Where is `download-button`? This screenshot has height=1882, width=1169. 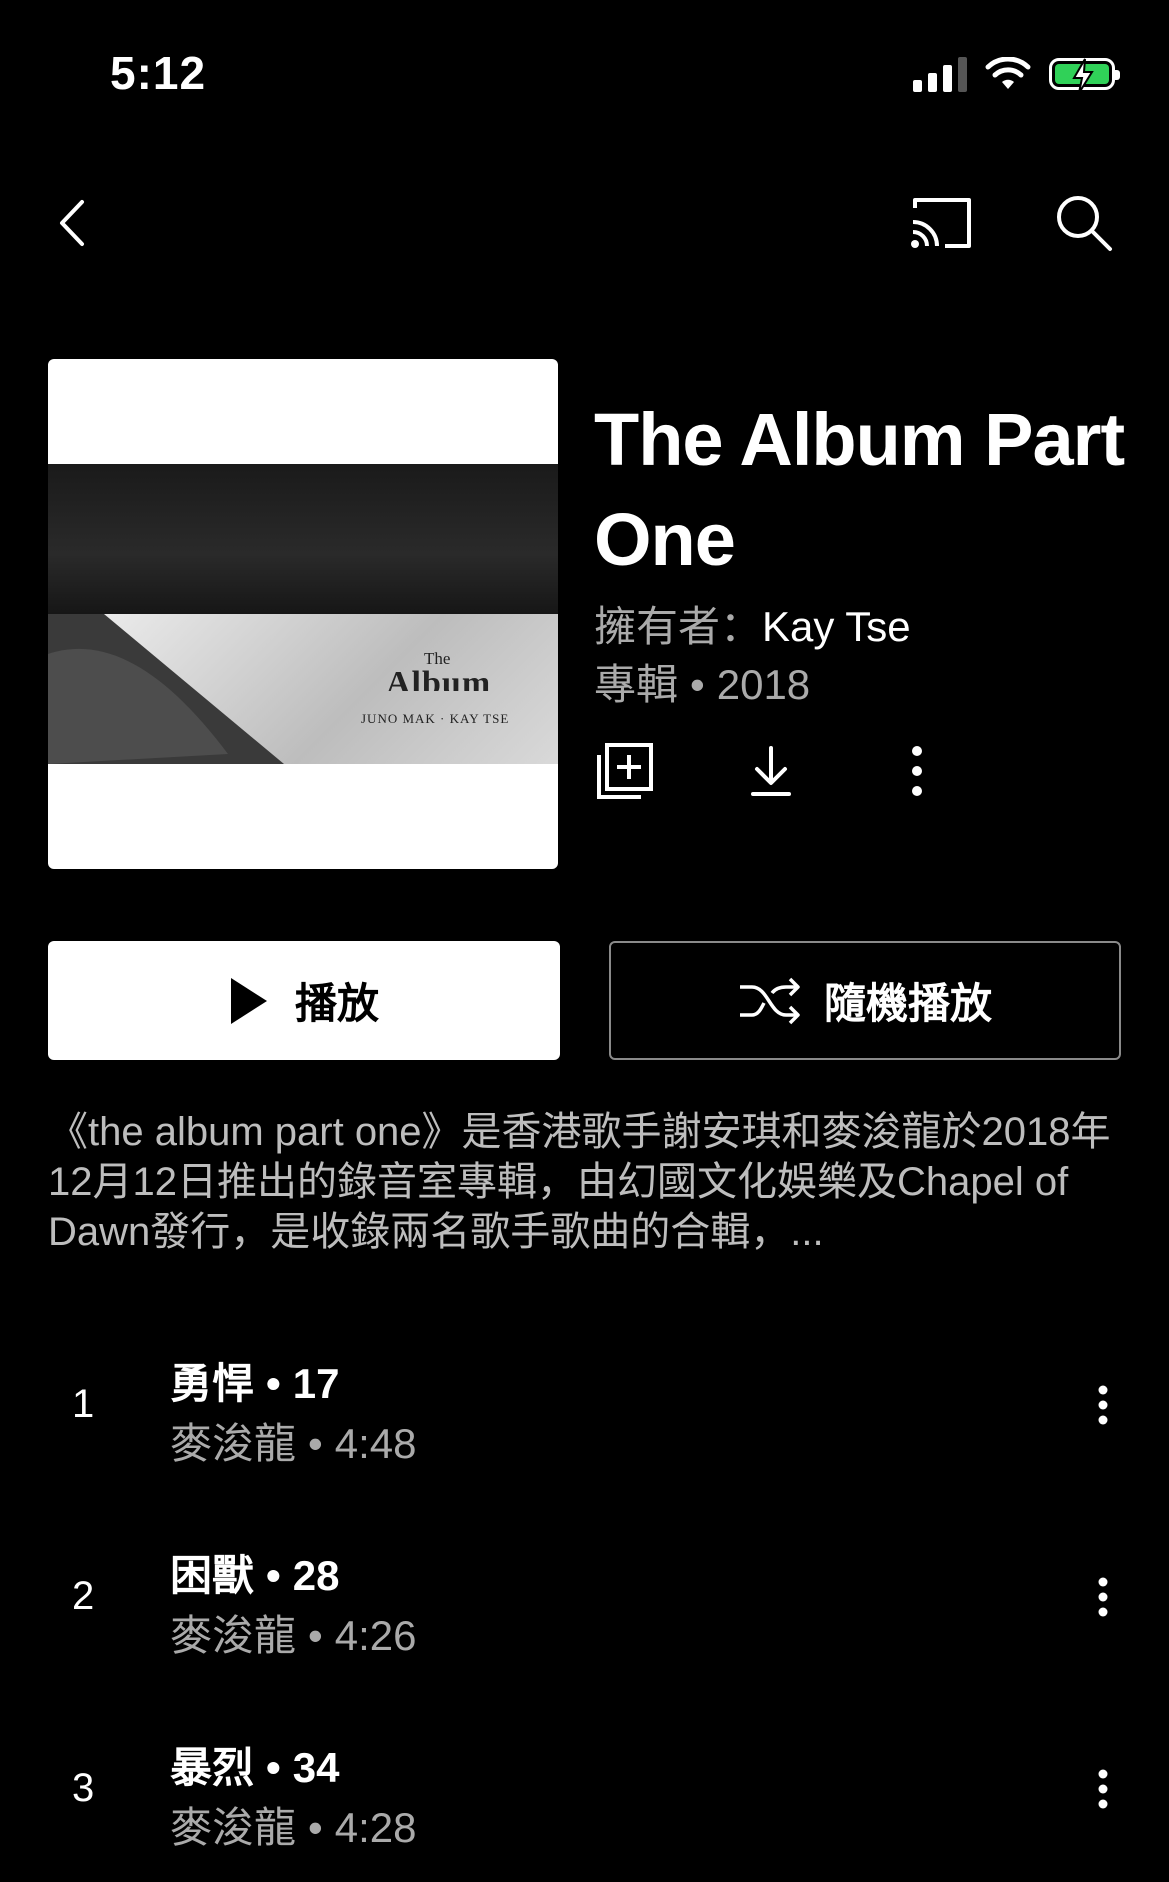
download-button is located at coordinates (771, 771).